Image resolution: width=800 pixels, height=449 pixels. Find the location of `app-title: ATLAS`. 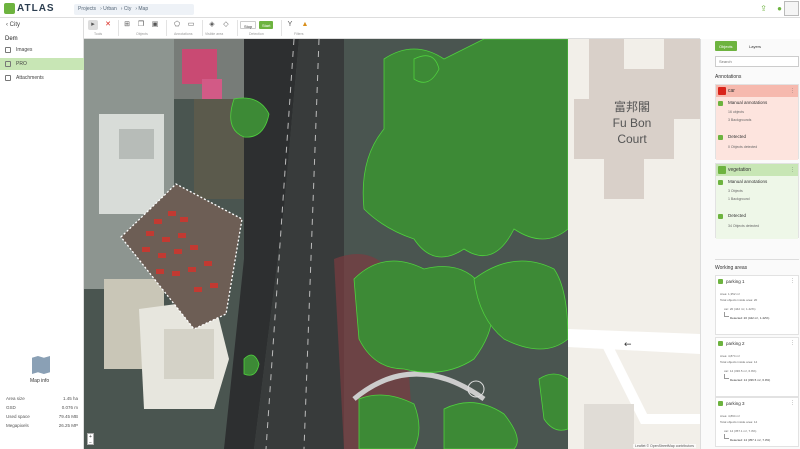

app-title: ATLAS is located at coordinates (36, 8).